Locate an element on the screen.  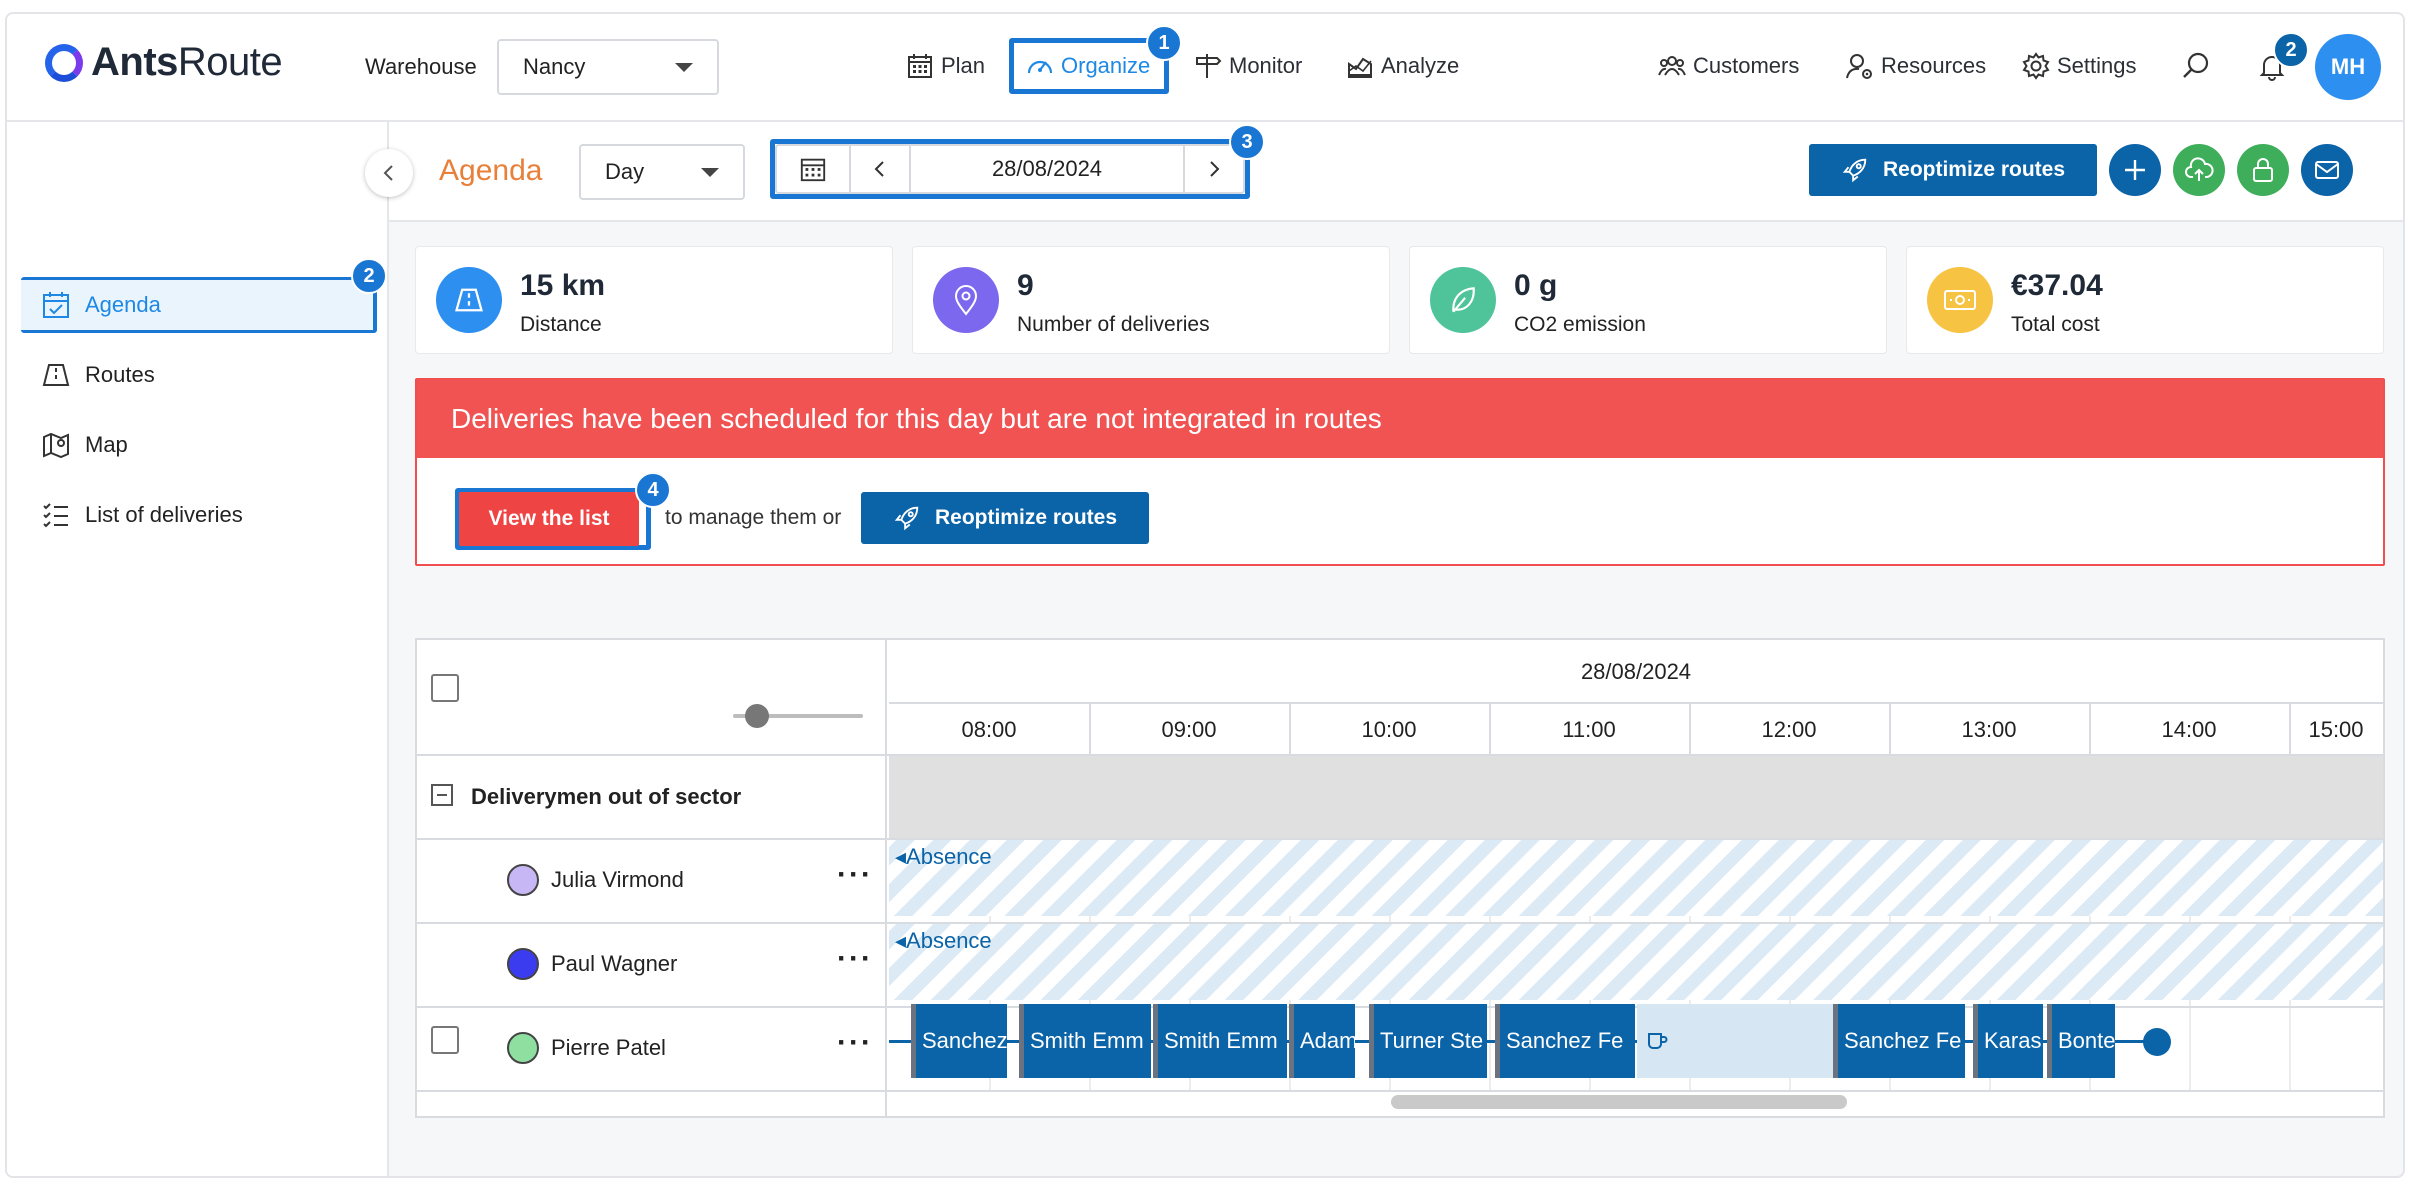
signpost-icon is located at coordinates (1209, 66).